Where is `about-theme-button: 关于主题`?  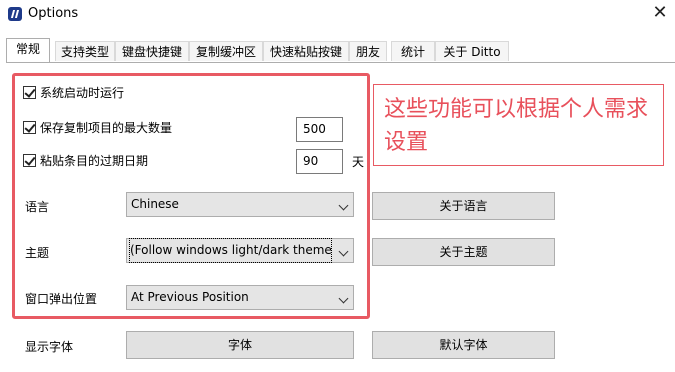 about-theme-button: 关于主题 is located at coordinates (463, 252).